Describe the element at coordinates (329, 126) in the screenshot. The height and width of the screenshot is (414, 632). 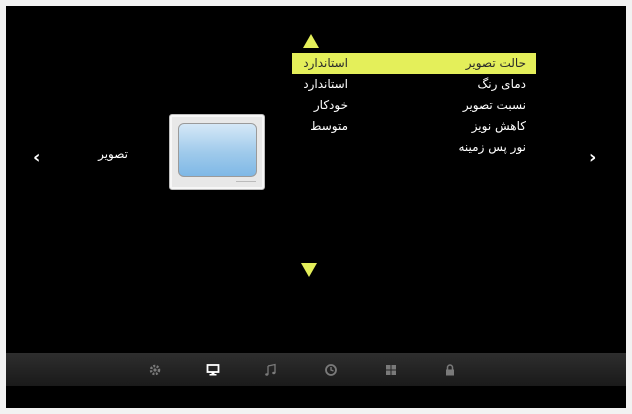
I see `menu-item-value: متوسط` at that location.